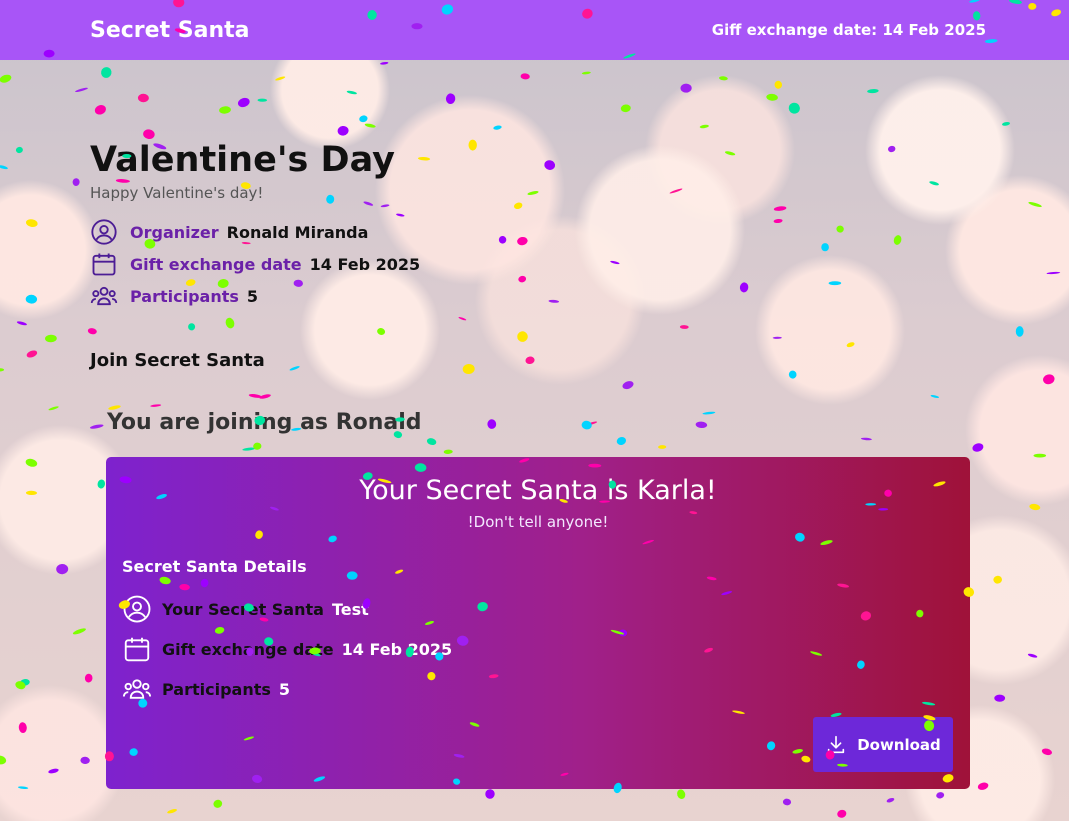 The height and width of the screenshot is (821, 1069). I want to click on card-participants-row: Participants 5, so click(287, 689).